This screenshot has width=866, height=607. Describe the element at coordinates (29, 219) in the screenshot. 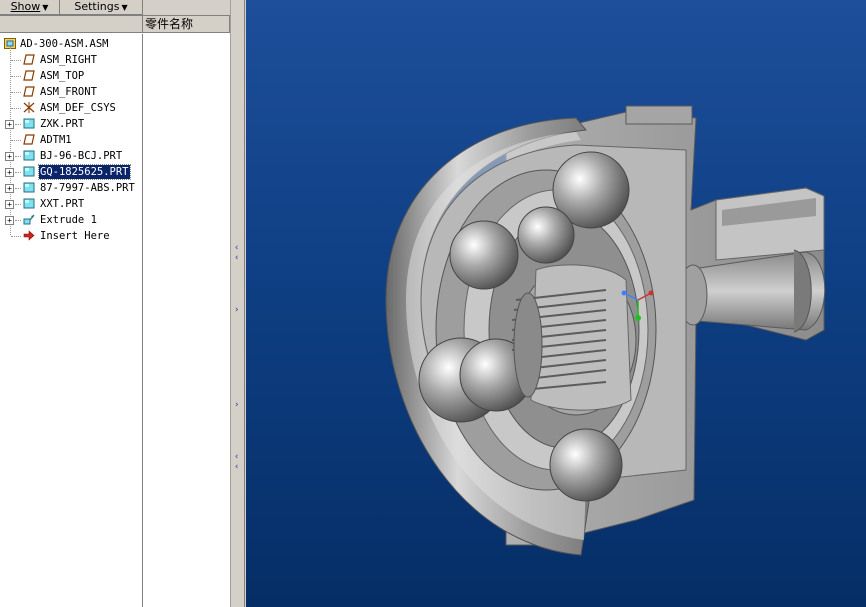

I see `extrude-icon` at that location.